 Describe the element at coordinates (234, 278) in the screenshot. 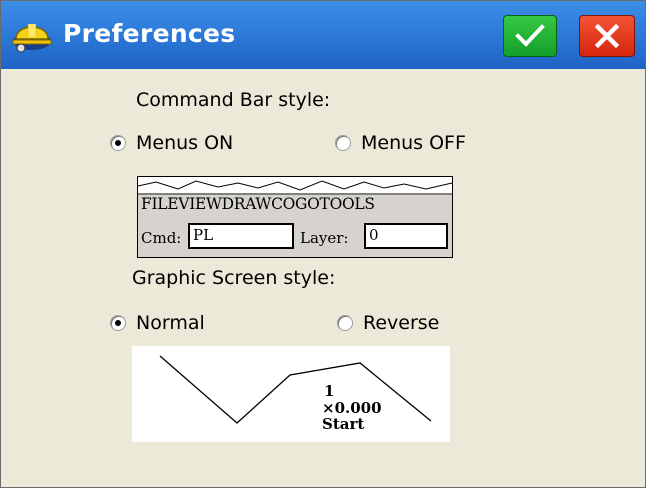

I see `graphic-screen-style-heading: Graphic Screen style:` at that location.